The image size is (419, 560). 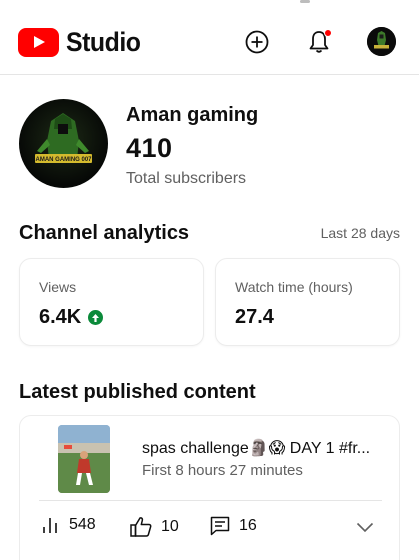 I want to click on views-value-row: 6.4K, so click(x=71, y=317).